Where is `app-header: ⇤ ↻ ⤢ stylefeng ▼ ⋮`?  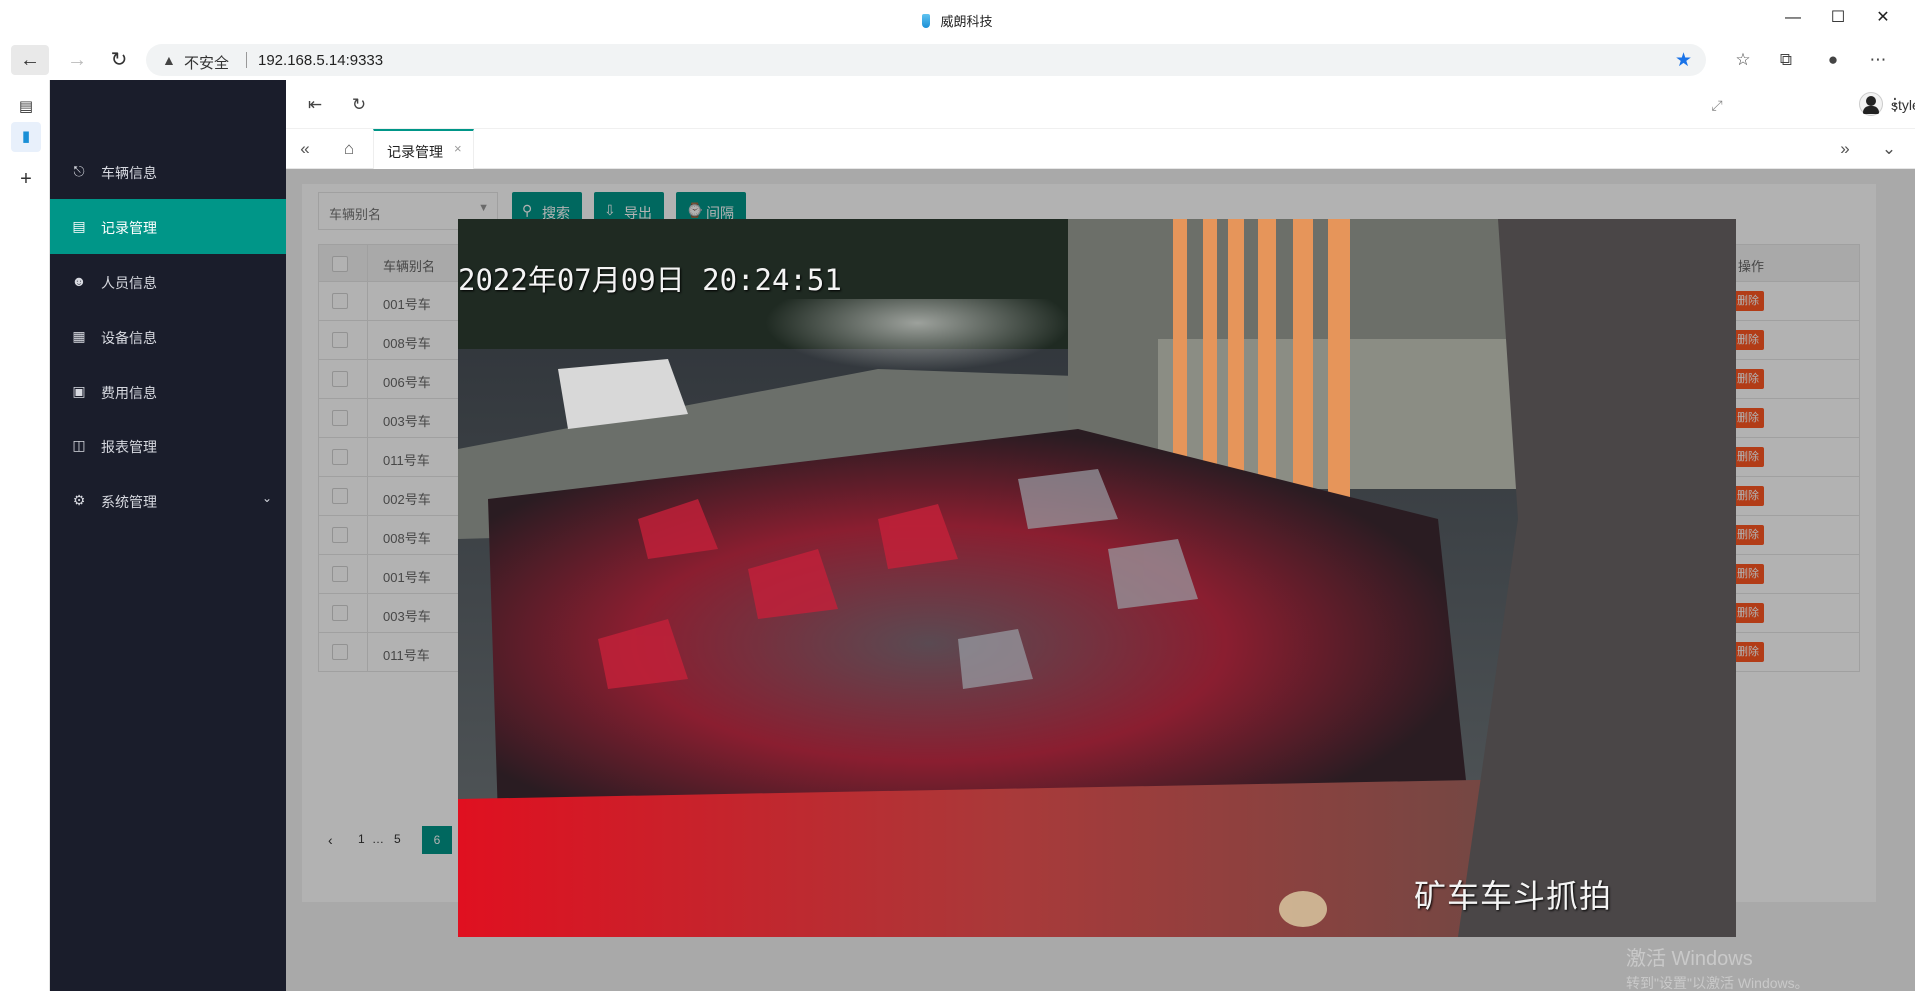 app-header: ⇤ ↻ ⤢ stylefeng ▼ ⋮ is located at coordinates (1100, 104).